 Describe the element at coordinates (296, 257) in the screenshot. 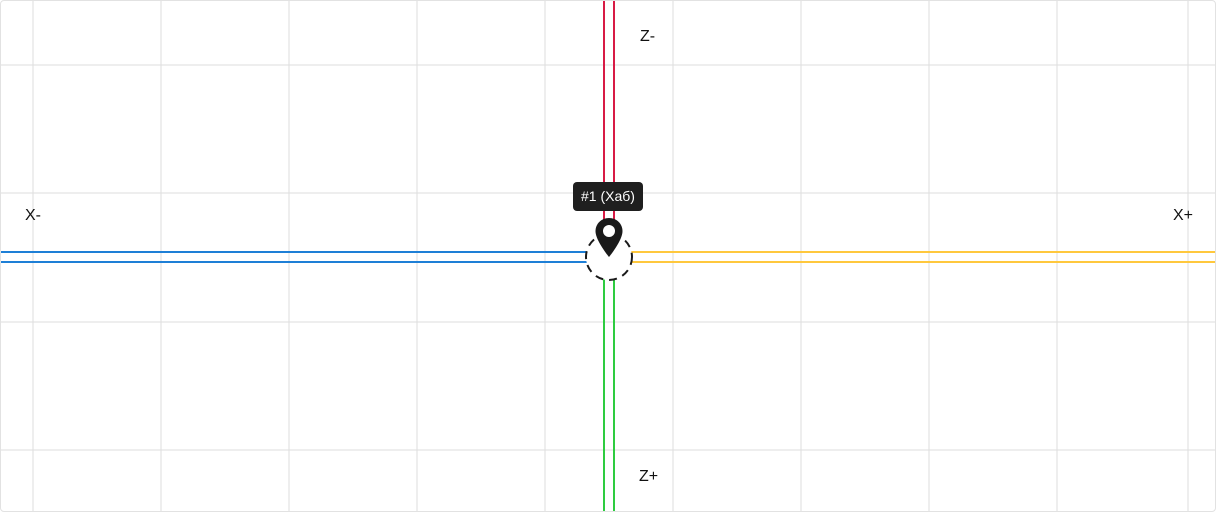

I see `road-x-minus` at that location.